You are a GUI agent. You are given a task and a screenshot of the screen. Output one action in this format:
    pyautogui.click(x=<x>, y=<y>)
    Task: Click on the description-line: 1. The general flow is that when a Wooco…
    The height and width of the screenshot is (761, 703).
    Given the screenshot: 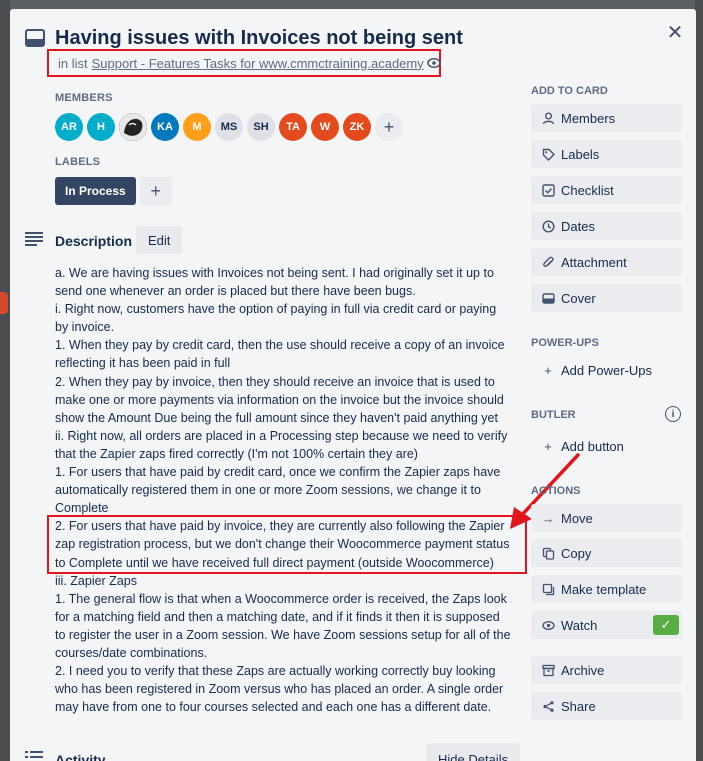 What is the action you would take?
    pyautogui.click(x=281, y=598)
    